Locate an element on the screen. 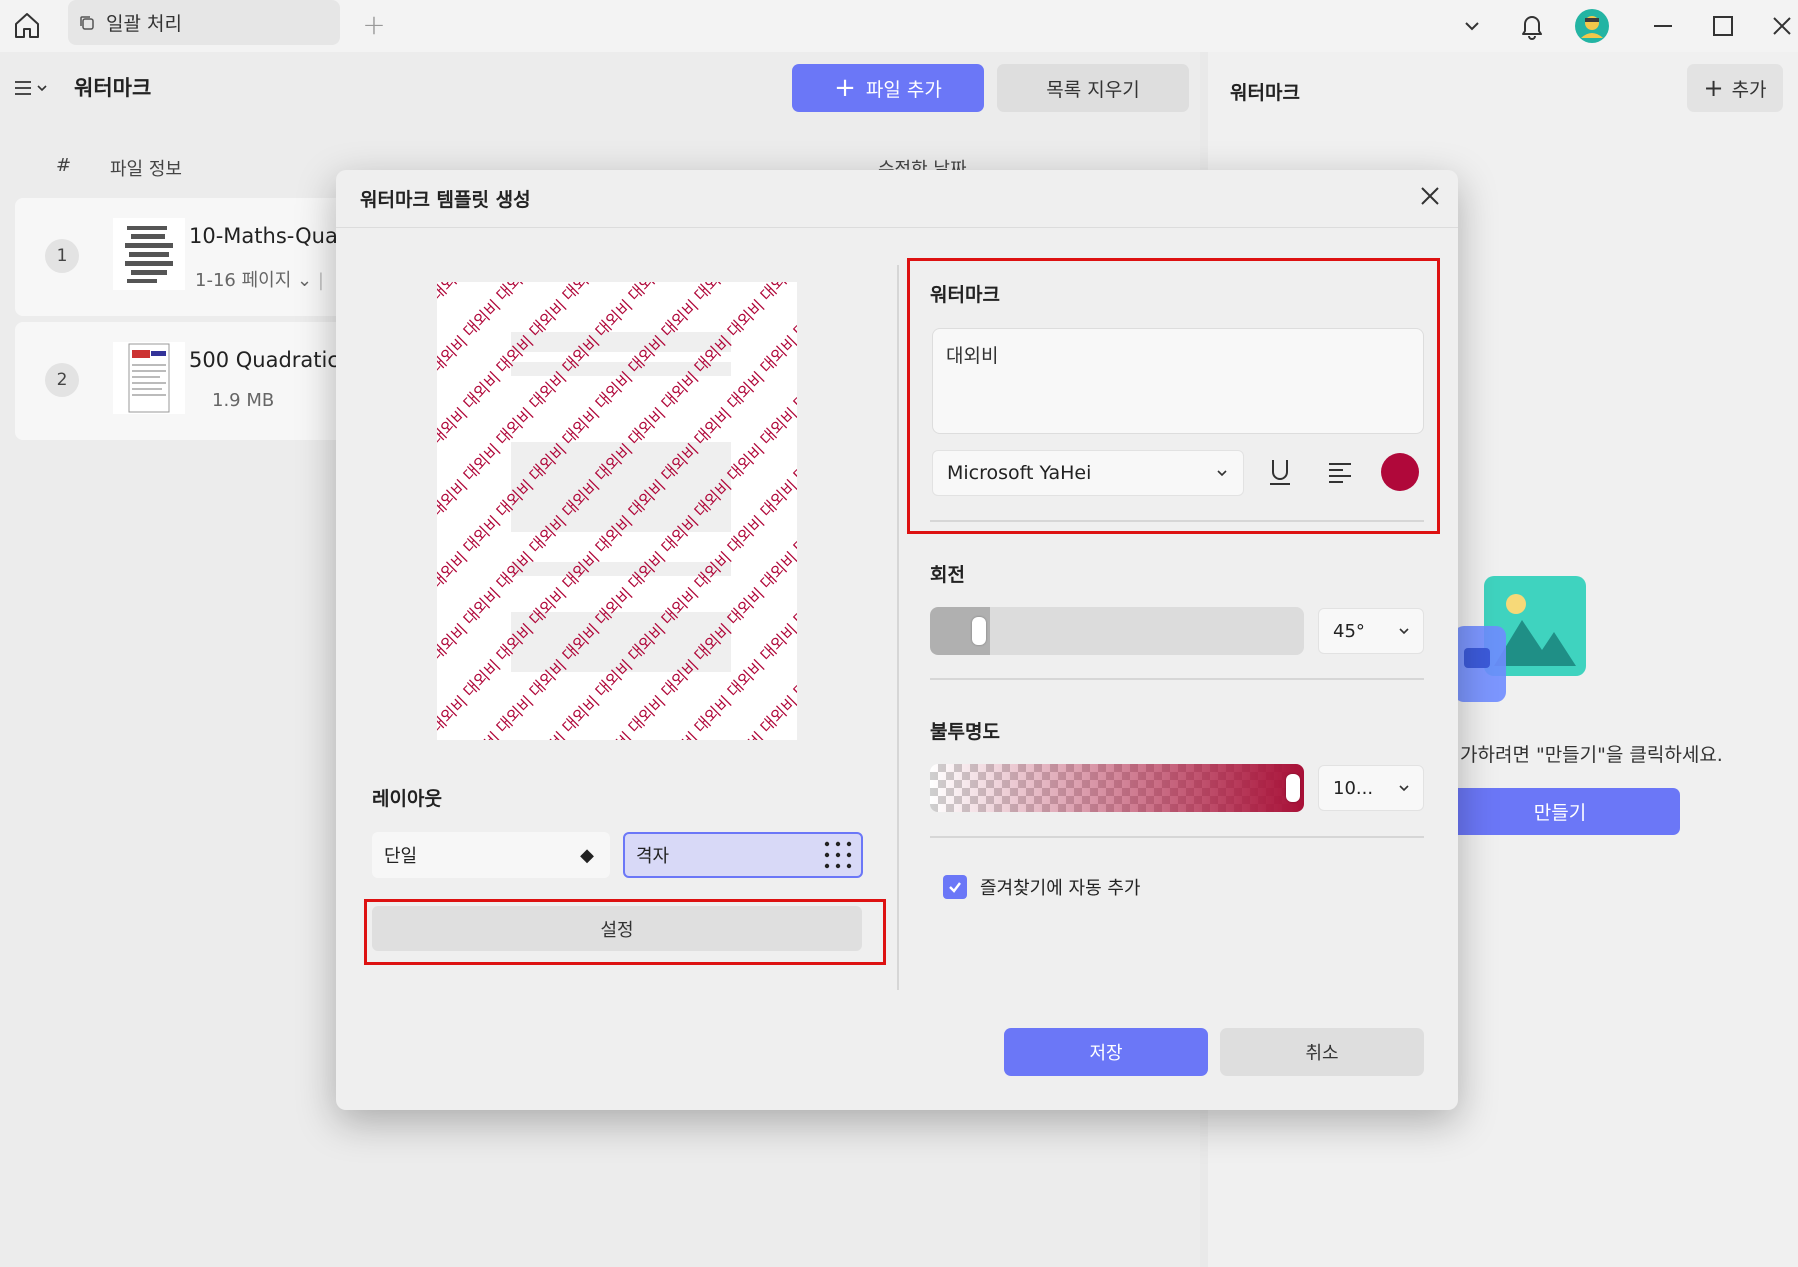 The image size is (1798, 1267). favorite-label: 즐겨찾기에 자동 추가 is located at coordinates (1060, 888).